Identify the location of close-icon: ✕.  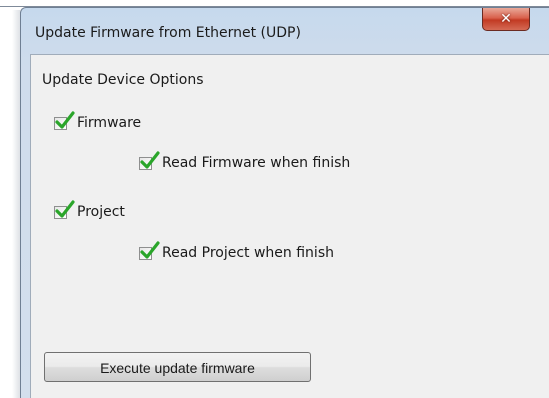
(506, 19).